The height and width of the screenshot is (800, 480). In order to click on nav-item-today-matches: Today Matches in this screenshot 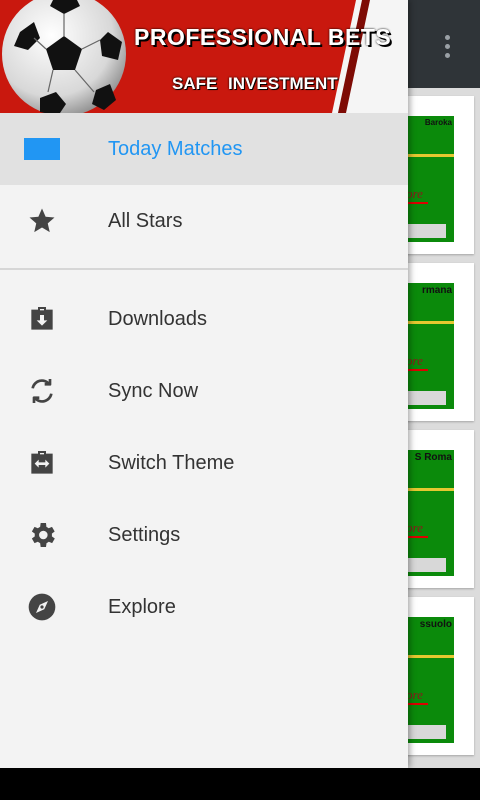, I will do `click(204, 149)`.